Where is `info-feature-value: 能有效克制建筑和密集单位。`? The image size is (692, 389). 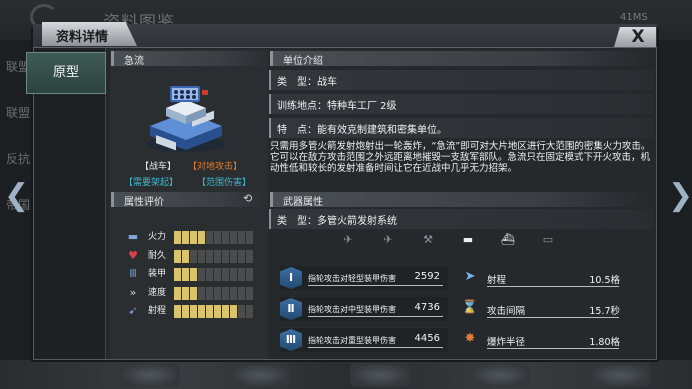
info-feature-value: 能有效克制建筑和密集单位。 is located at coordinates (382, 130).